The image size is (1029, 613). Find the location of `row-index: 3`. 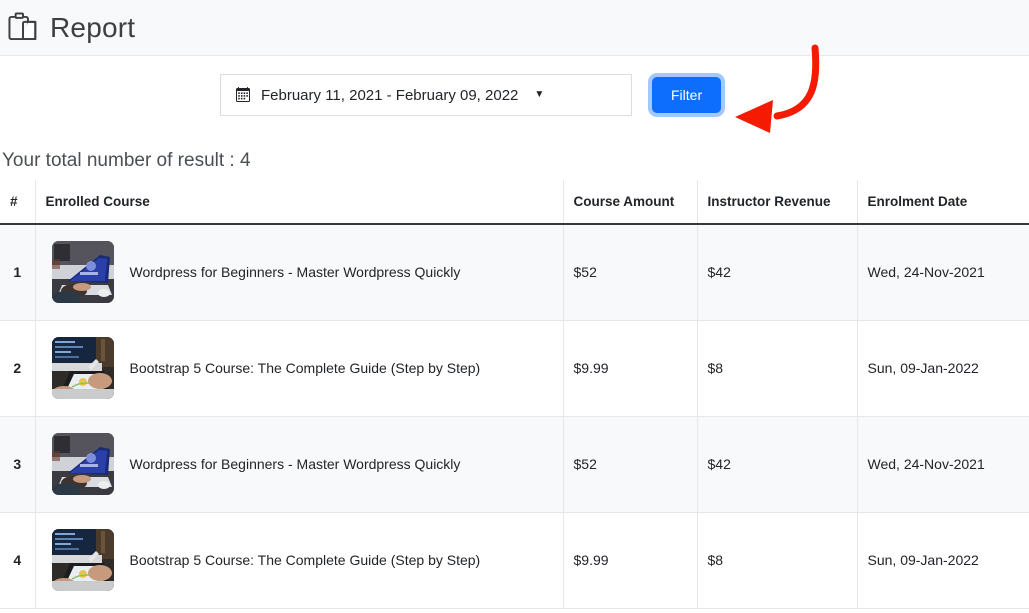

row-index: 3 is located at coordinates (18, 464).